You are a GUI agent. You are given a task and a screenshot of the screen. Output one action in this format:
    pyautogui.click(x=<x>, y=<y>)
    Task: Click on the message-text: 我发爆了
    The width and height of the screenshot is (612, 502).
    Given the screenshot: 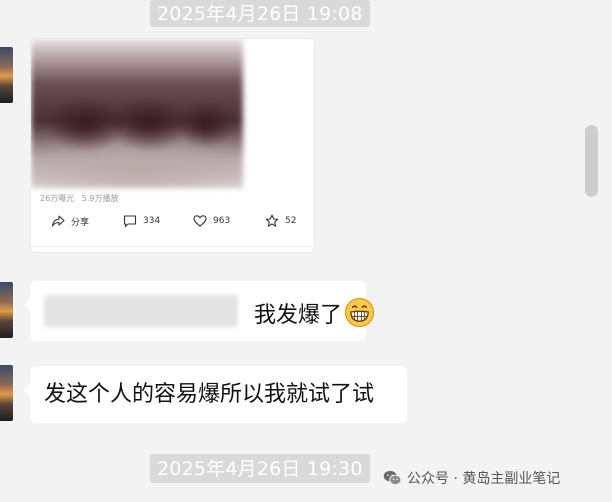 What is the action you would take?
    pyautogui.click(x=314, y=313)
    